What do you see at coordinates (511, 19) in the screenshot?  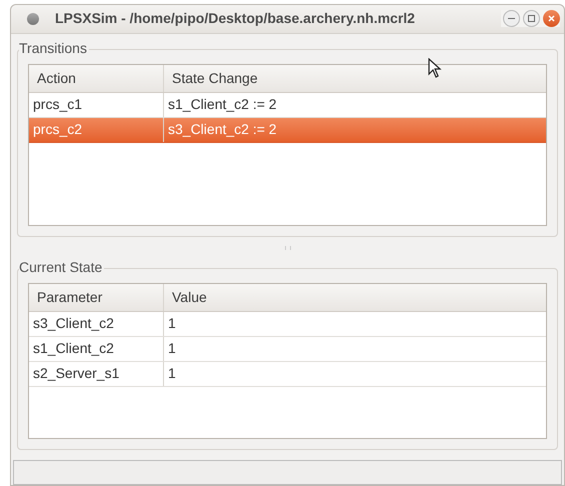 I see `minimize-button` at bounding box center [511, 19].